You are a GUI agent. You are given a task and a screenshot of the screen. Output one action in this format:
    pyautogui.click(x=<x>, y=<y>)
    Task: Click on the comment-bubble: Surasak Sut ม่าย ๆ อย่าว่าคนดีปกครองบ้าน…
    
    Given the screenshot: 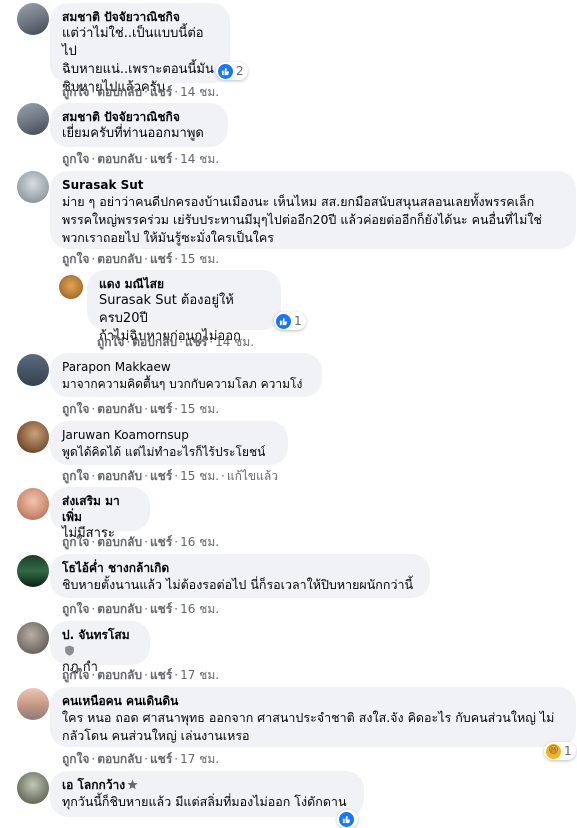 What is the action you would take?
    pyautogui.click(x=313, y=210)
    